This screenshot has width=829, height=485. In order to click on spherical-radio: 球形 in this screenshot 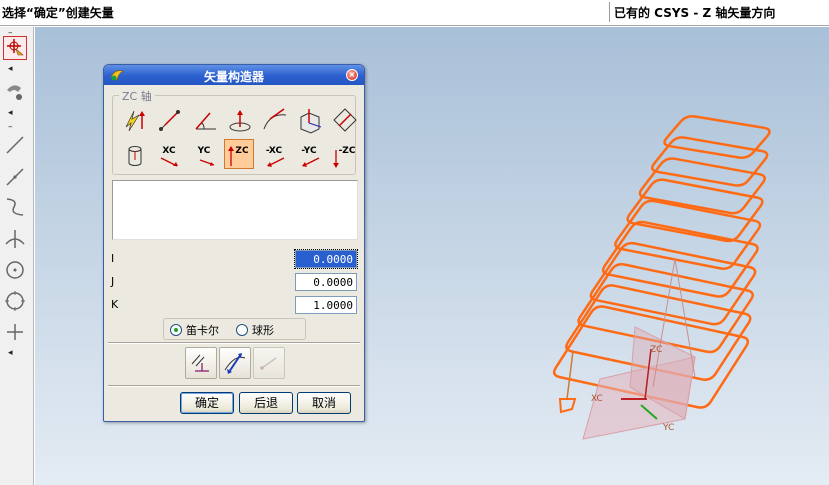, I will do `click(255, 330)`.